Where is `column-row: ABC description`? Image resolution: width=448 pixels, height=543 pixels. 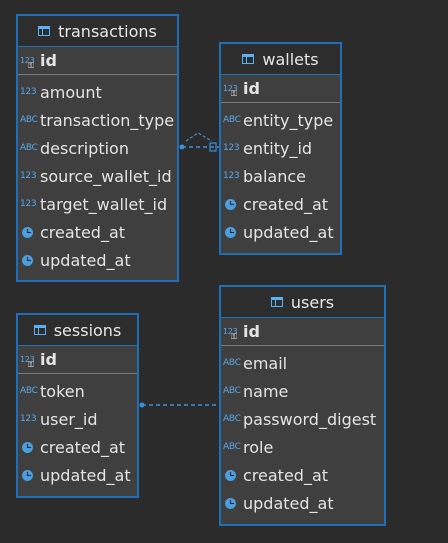
column-row: ABC description is located at coordinates (97, 148).